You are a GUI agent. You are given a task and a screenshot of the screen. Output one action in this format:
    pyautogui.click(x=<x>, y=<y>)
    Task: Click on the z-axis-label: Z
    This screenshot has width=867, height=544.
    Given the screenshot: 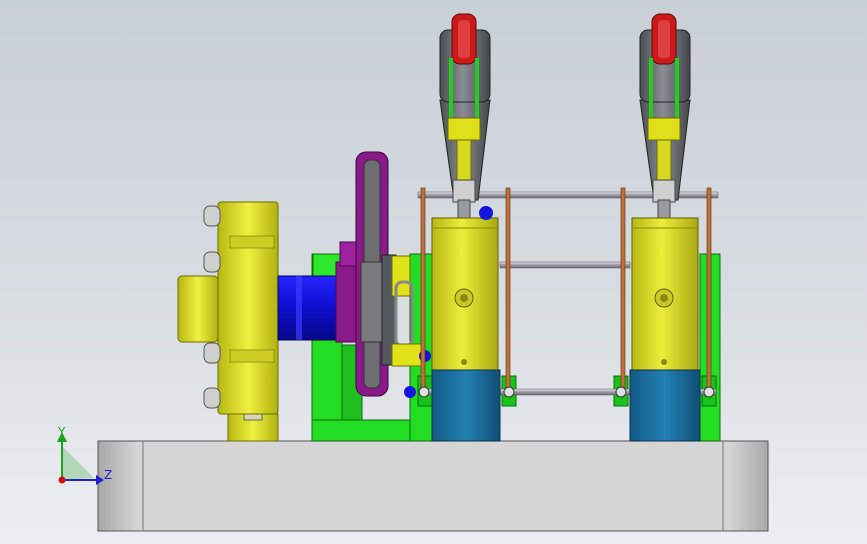 What is the action you would take?
    pyautogui.click(x=108, y=475)
    